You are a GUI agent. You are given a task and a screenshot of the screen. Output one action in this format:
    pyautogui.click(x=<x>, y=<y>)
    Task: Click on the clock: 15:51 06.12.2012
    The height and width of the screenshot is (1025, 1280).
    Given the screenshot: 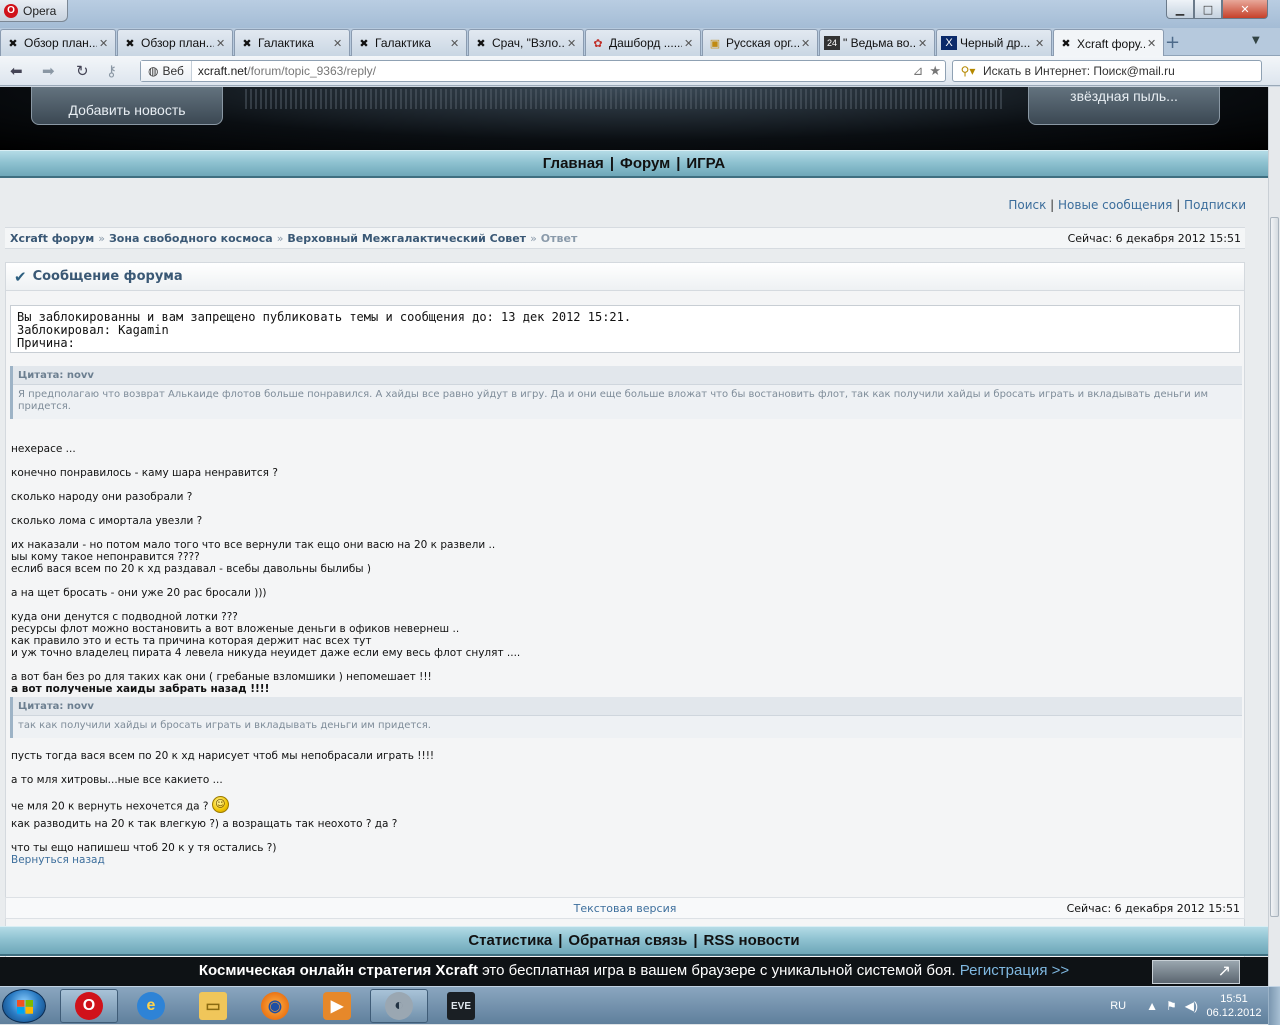 What is the action you would take?
    pyautogui.click(x=1234, y=1006)
    